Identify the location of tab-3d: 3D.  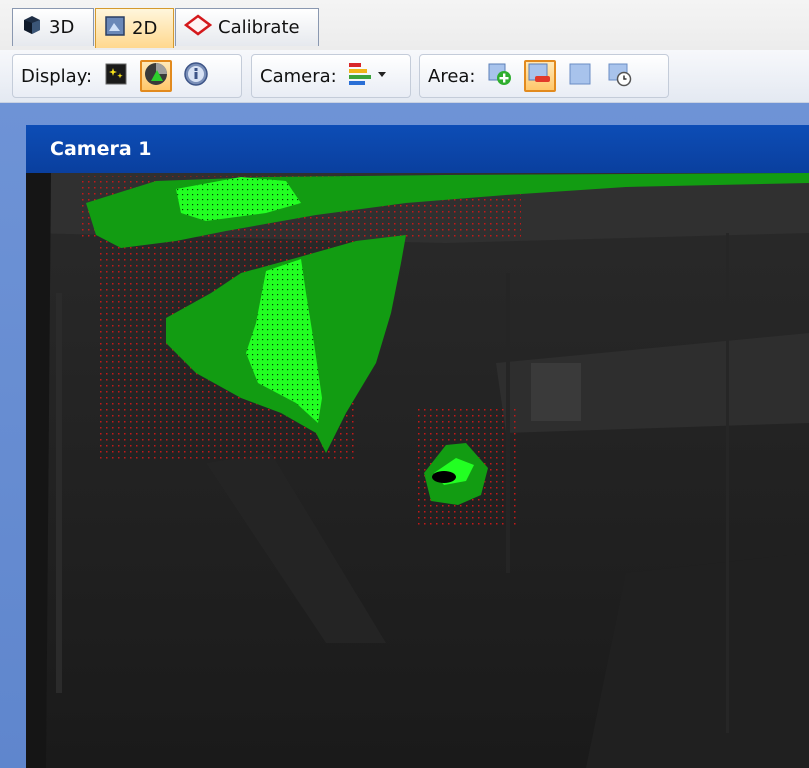
(53, 27).